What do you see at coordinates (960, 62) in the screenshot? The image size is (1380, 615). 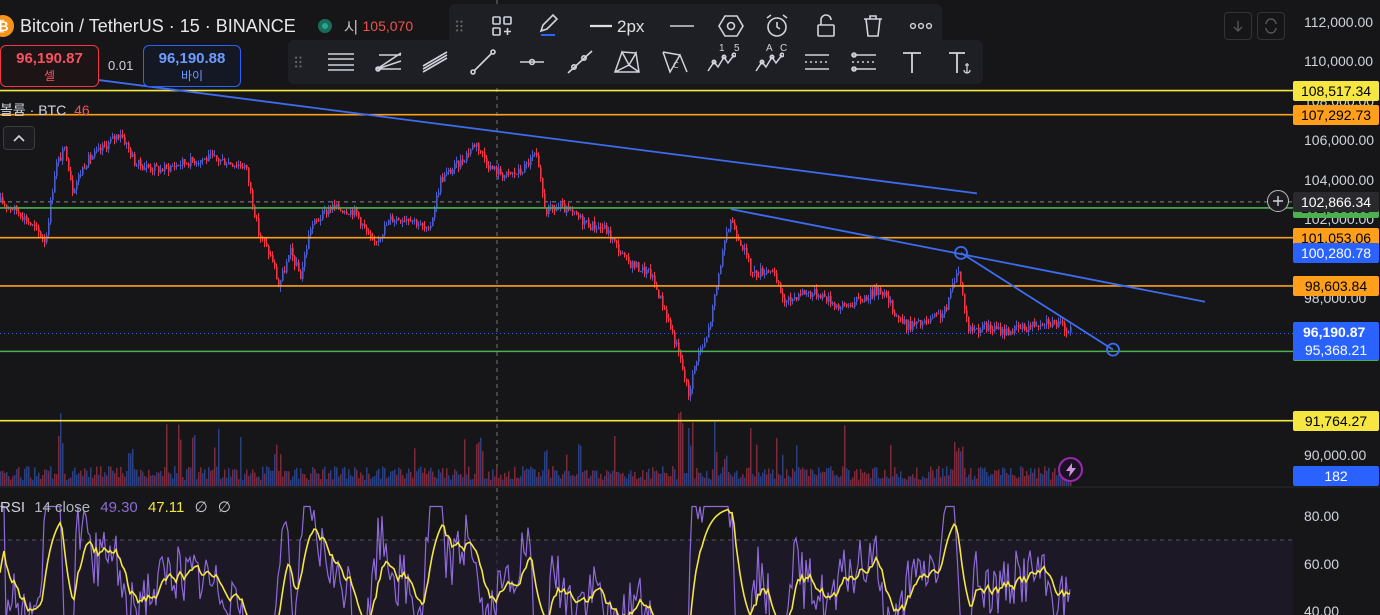 I see `anchored-text-icon` at bounding box center [960, 62].